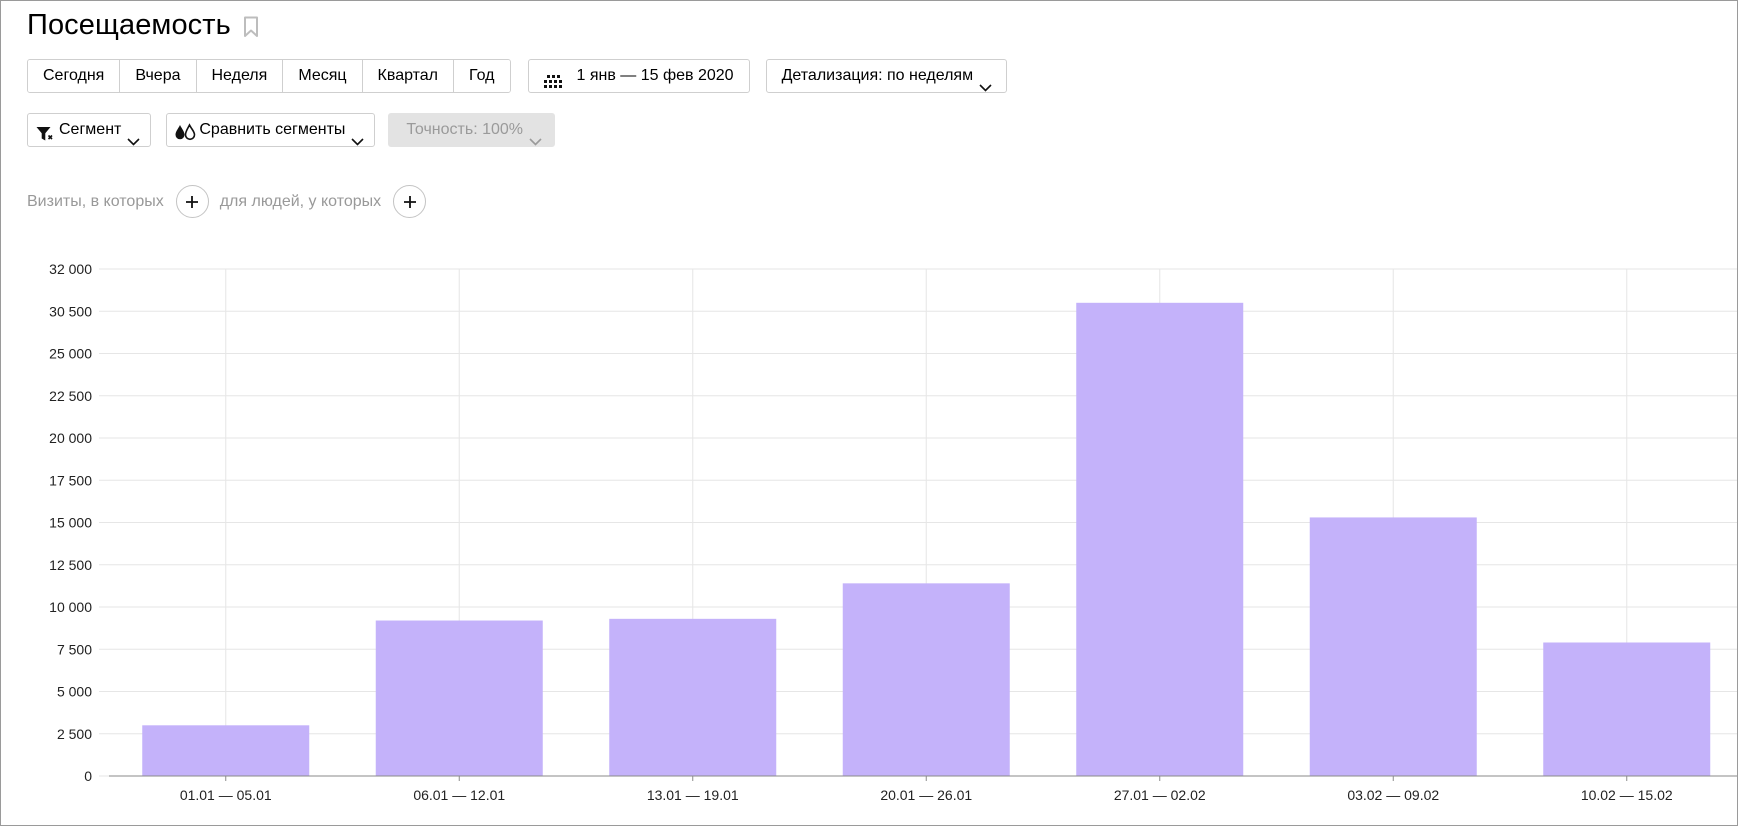  What do you see at coordinates (70, 565) in the screenshot?
I see `y-tick-label: 12 500` at bounding box center [70, 565].